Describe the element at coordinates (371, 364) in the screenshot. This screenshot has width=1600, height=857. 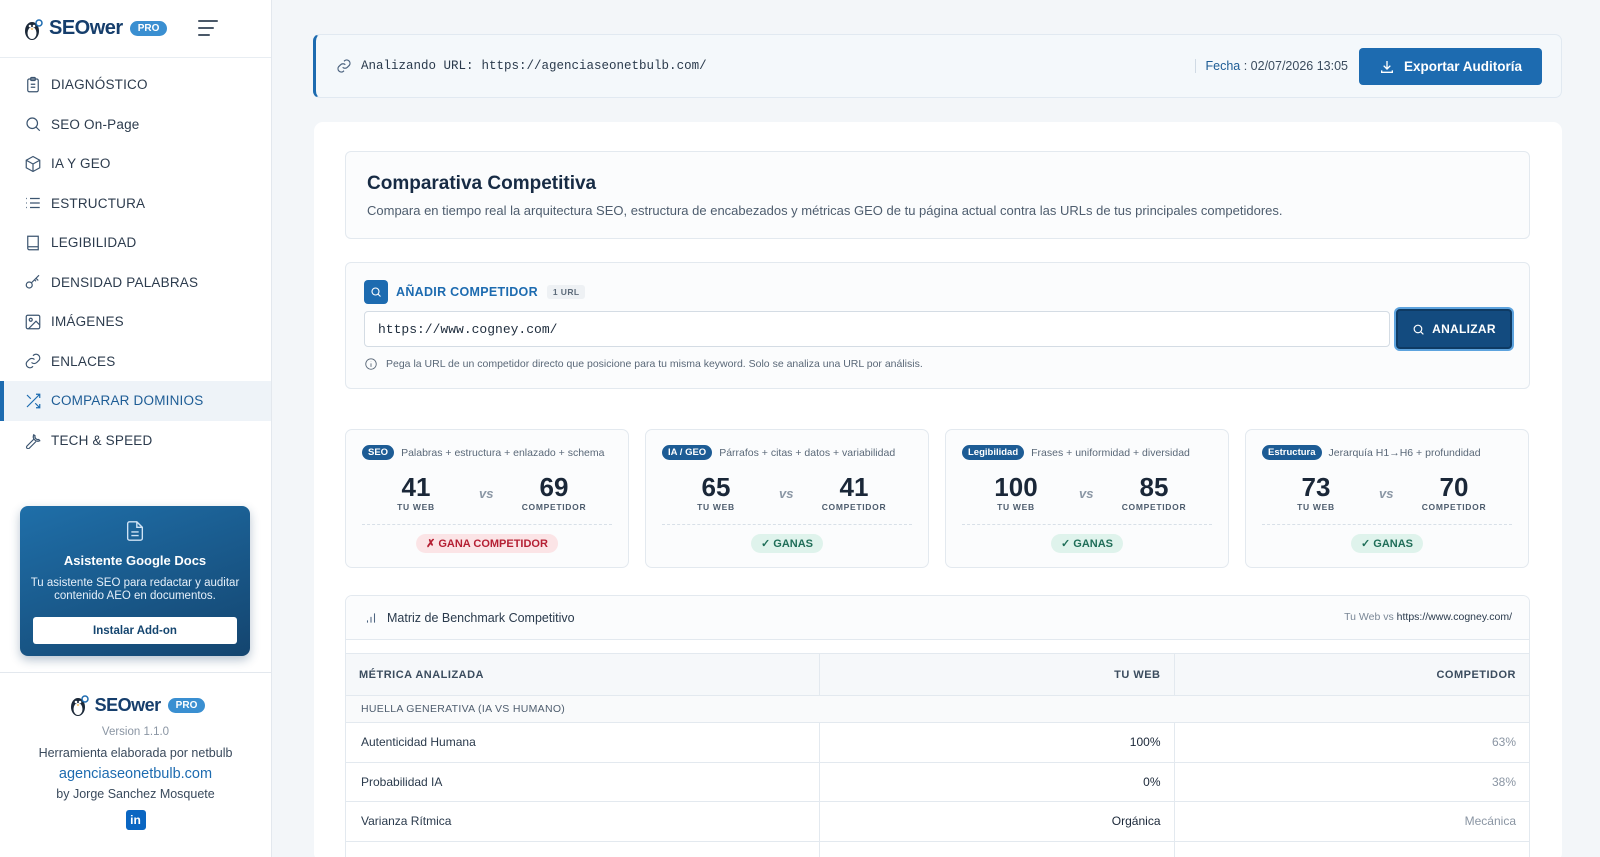
I see `info-icon` at that location.